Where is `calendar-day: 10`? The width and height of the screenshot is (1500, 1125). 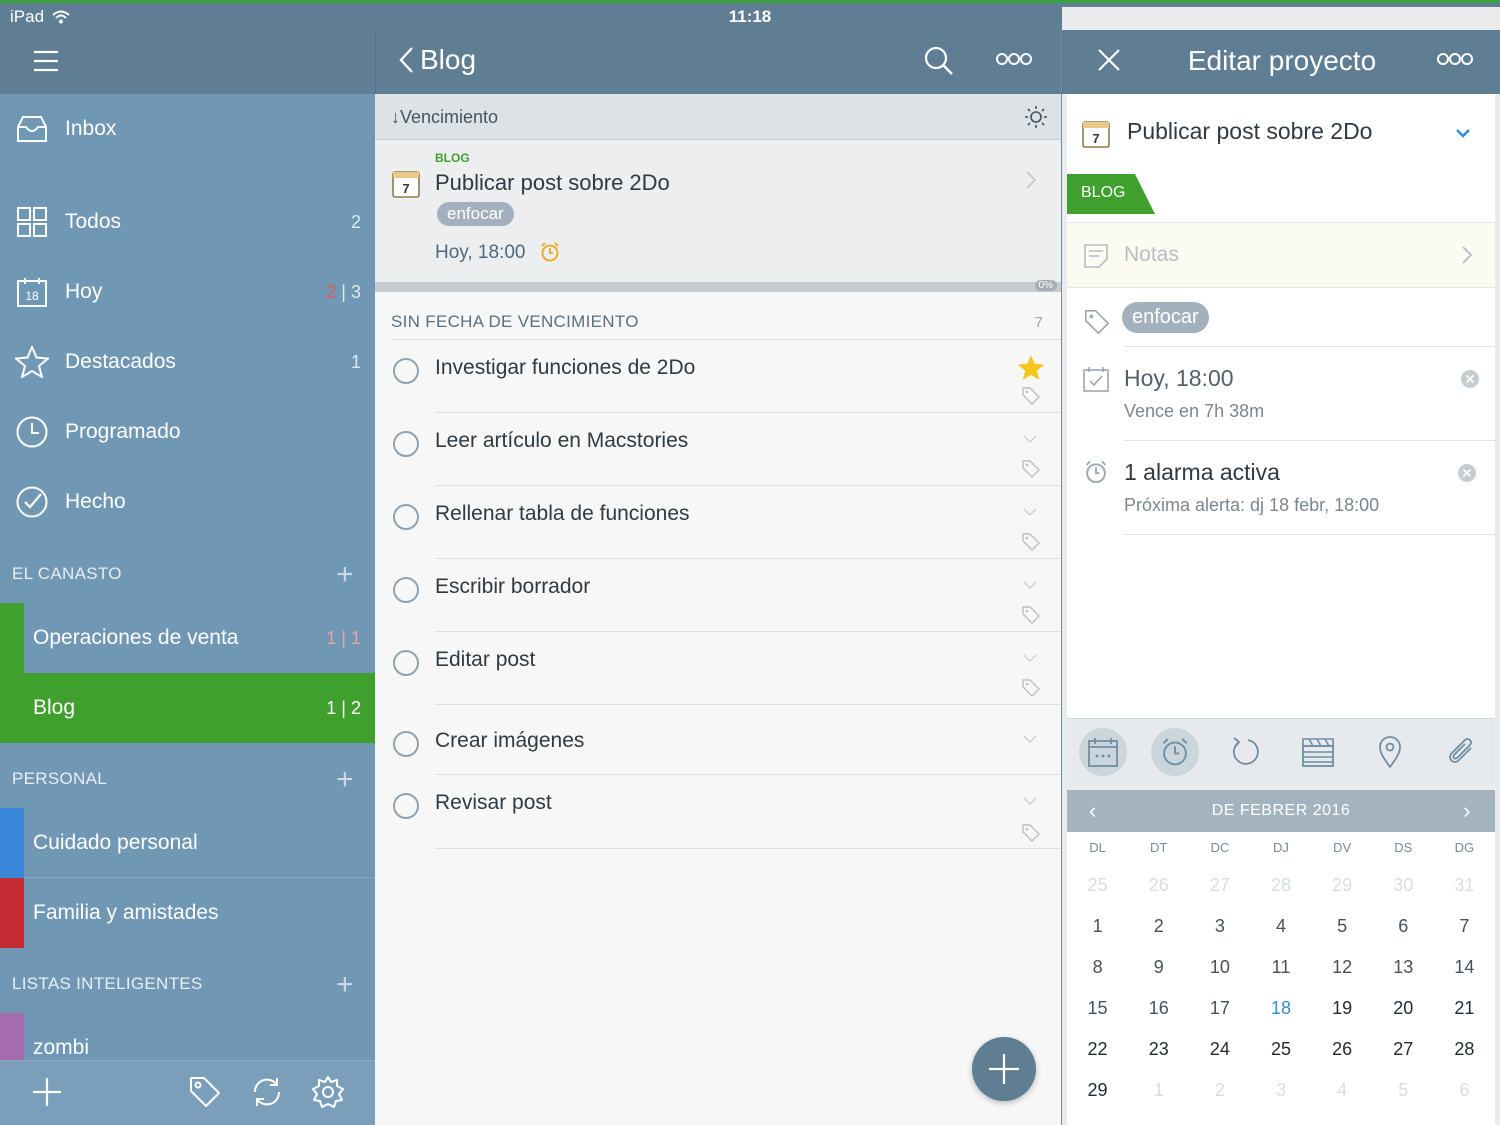
calendar-day: 10 is located at coordinates (1219, 977).